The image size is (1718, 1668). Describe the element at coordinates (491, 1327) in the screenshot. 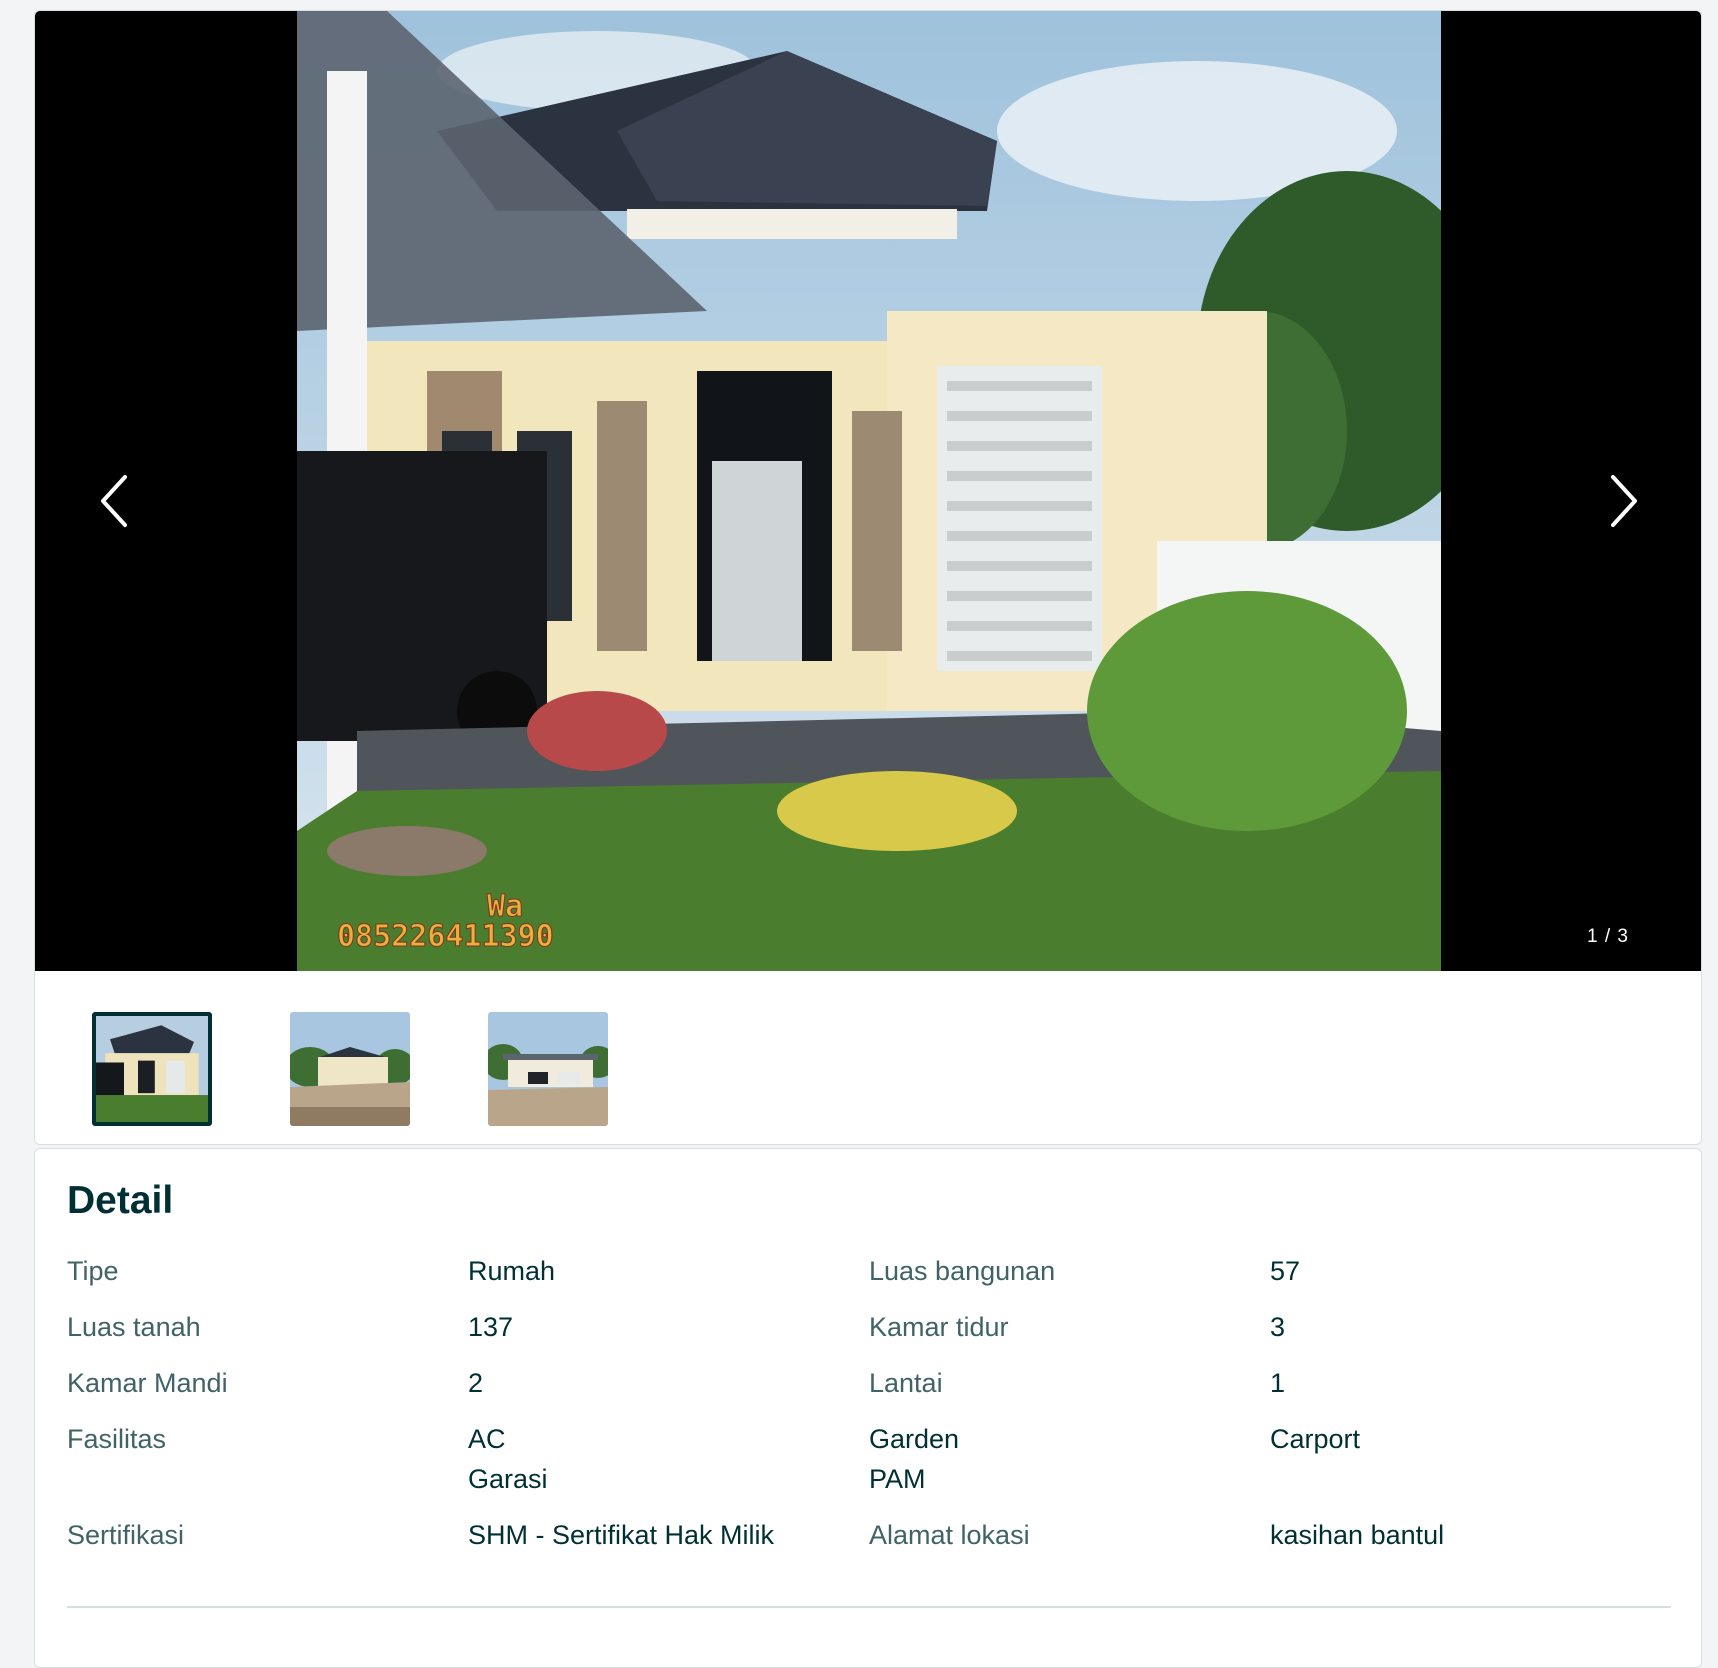

I see `value-luas-tanah: 137` at that location.